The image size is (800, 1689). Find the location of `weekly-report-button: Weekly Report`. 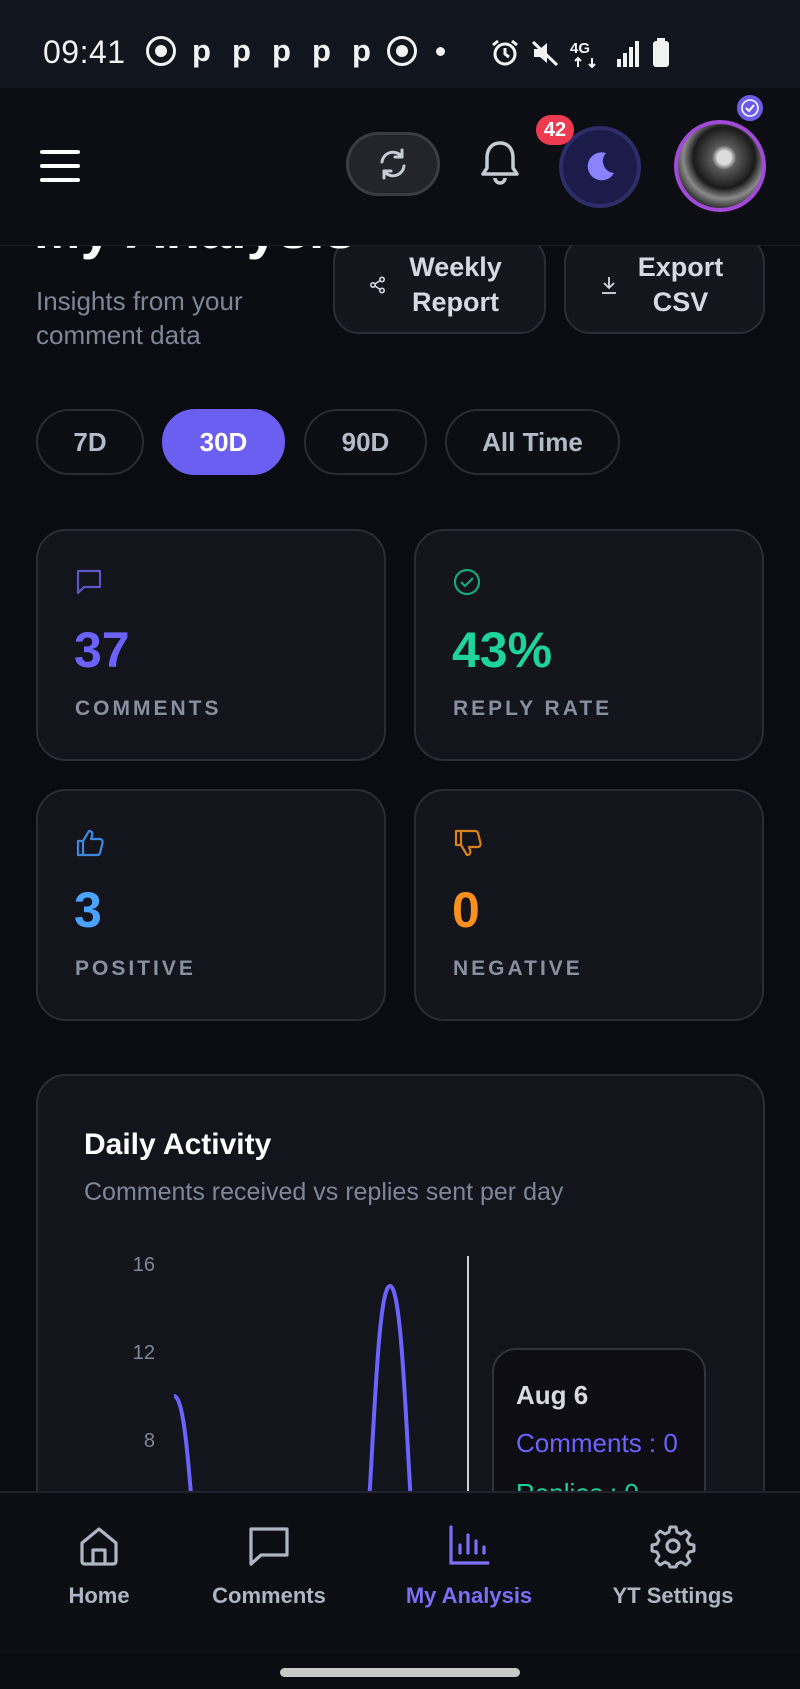

weekly-report-button: Weekly Report is located at coordinates (439, 285).